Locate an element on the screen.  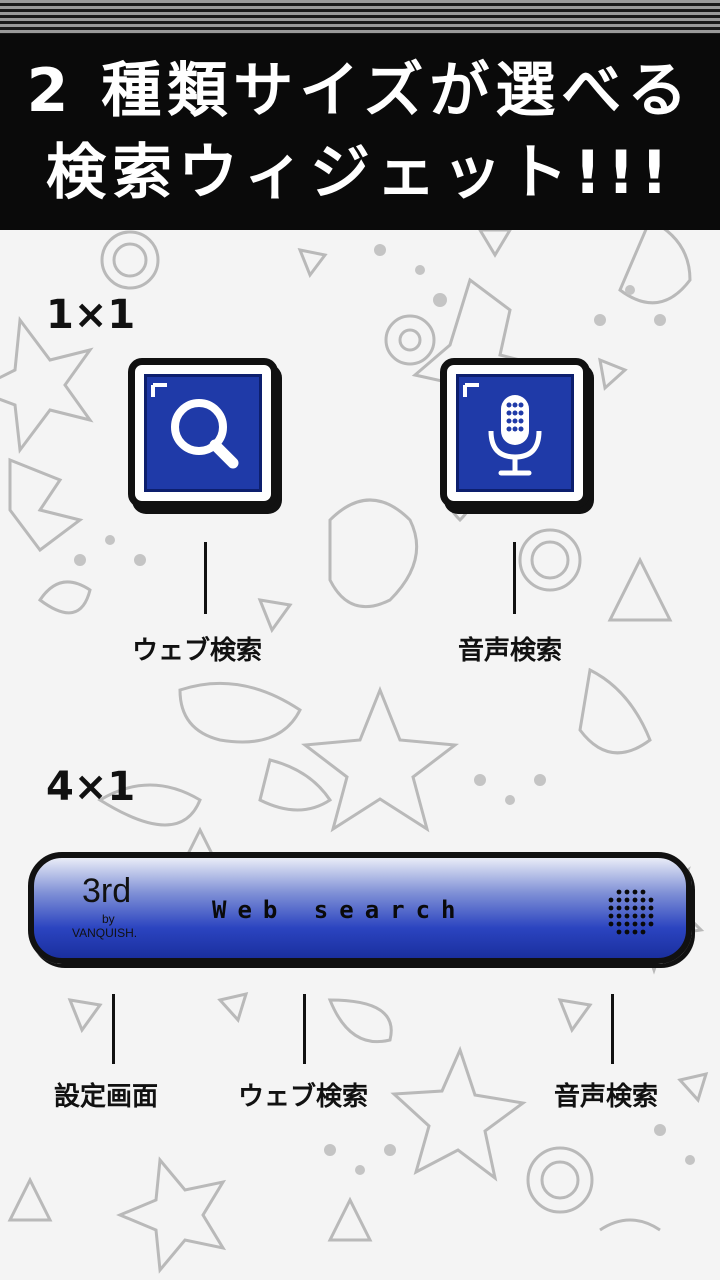
size-label-4x1: 4×1 is located at coordinates (91, 787).